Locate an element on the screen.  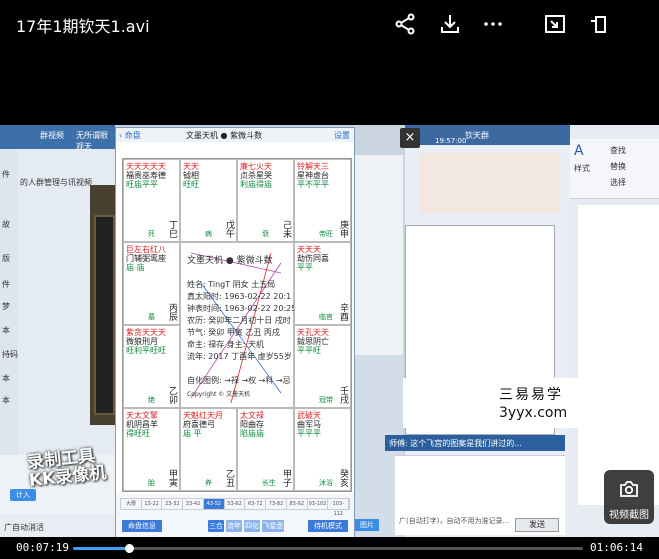
send-button: 发送 is located at coordinates (537, 525).